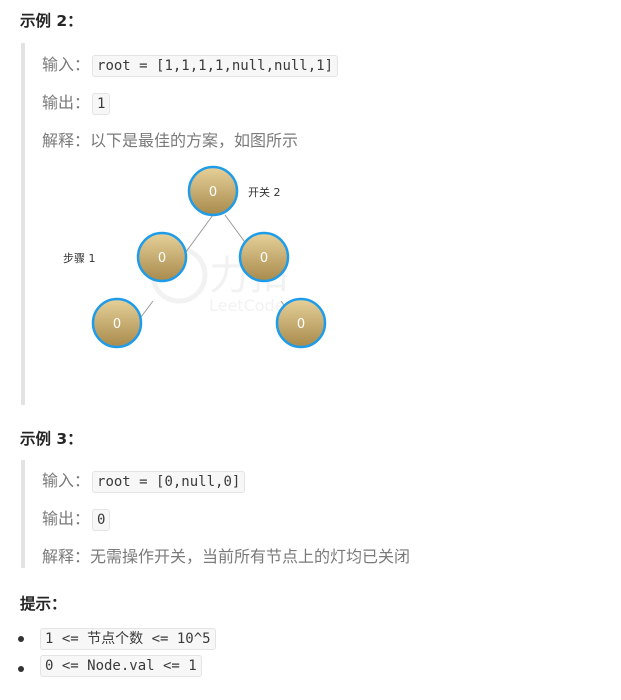 This screenshot has width=621, height=700. What do you see at coordinates (264, 192) in the screenshot?
I see `tree-node-label-root: 开关 2` at bounding box center [264, 192].